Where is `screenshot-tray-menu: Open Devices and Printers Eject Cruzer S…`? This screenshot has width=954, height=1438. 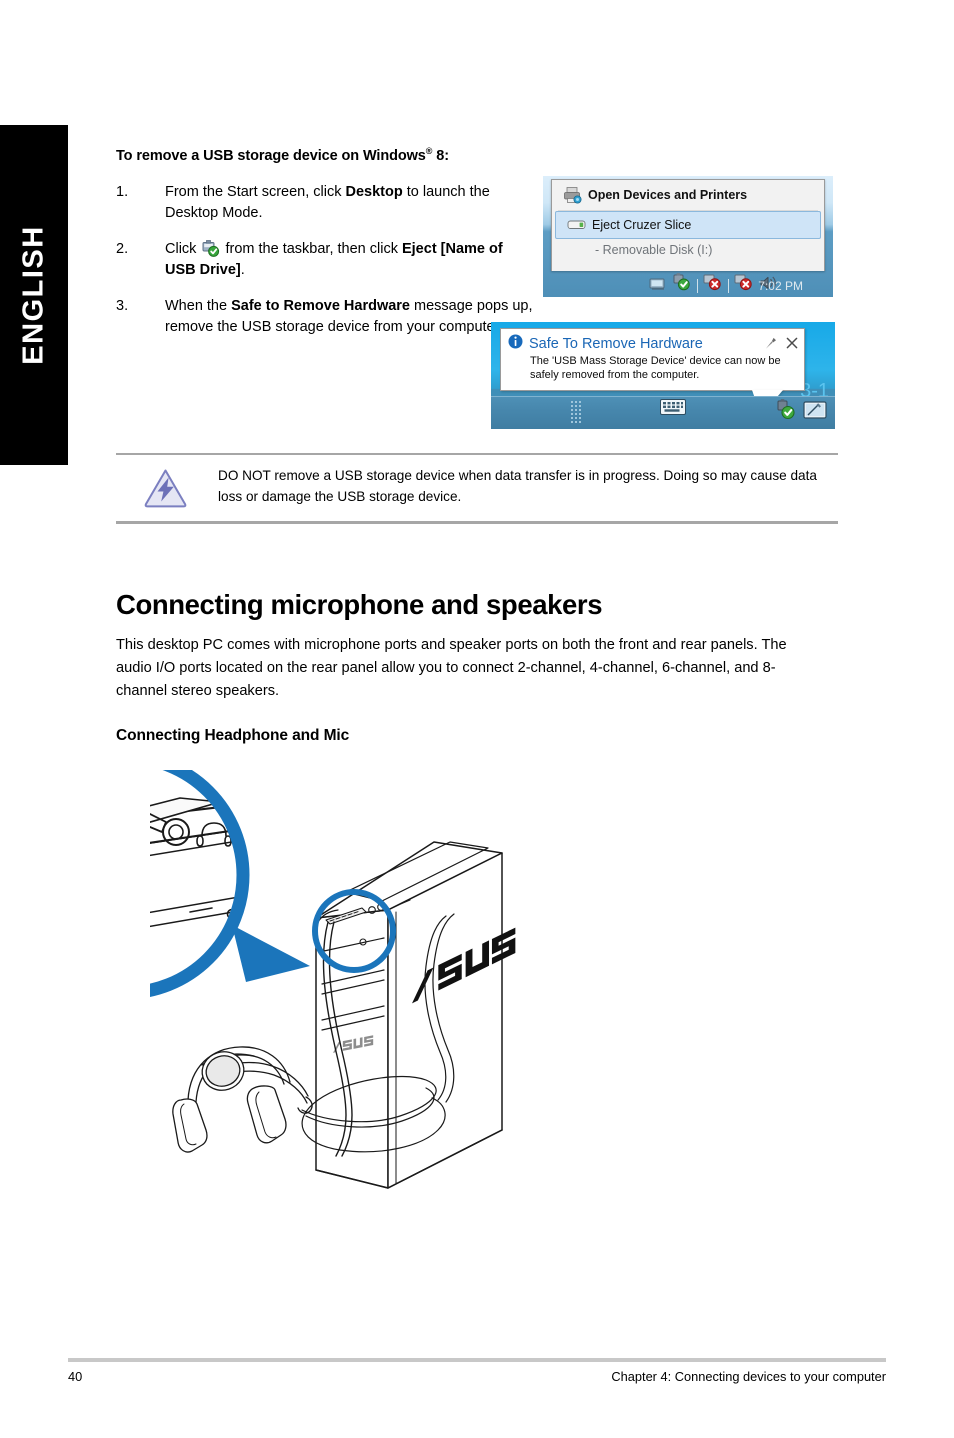 screenshot-tray-menu: Open Devices and Printers Eject Cruzer S… is located at coordinates (688, 236).